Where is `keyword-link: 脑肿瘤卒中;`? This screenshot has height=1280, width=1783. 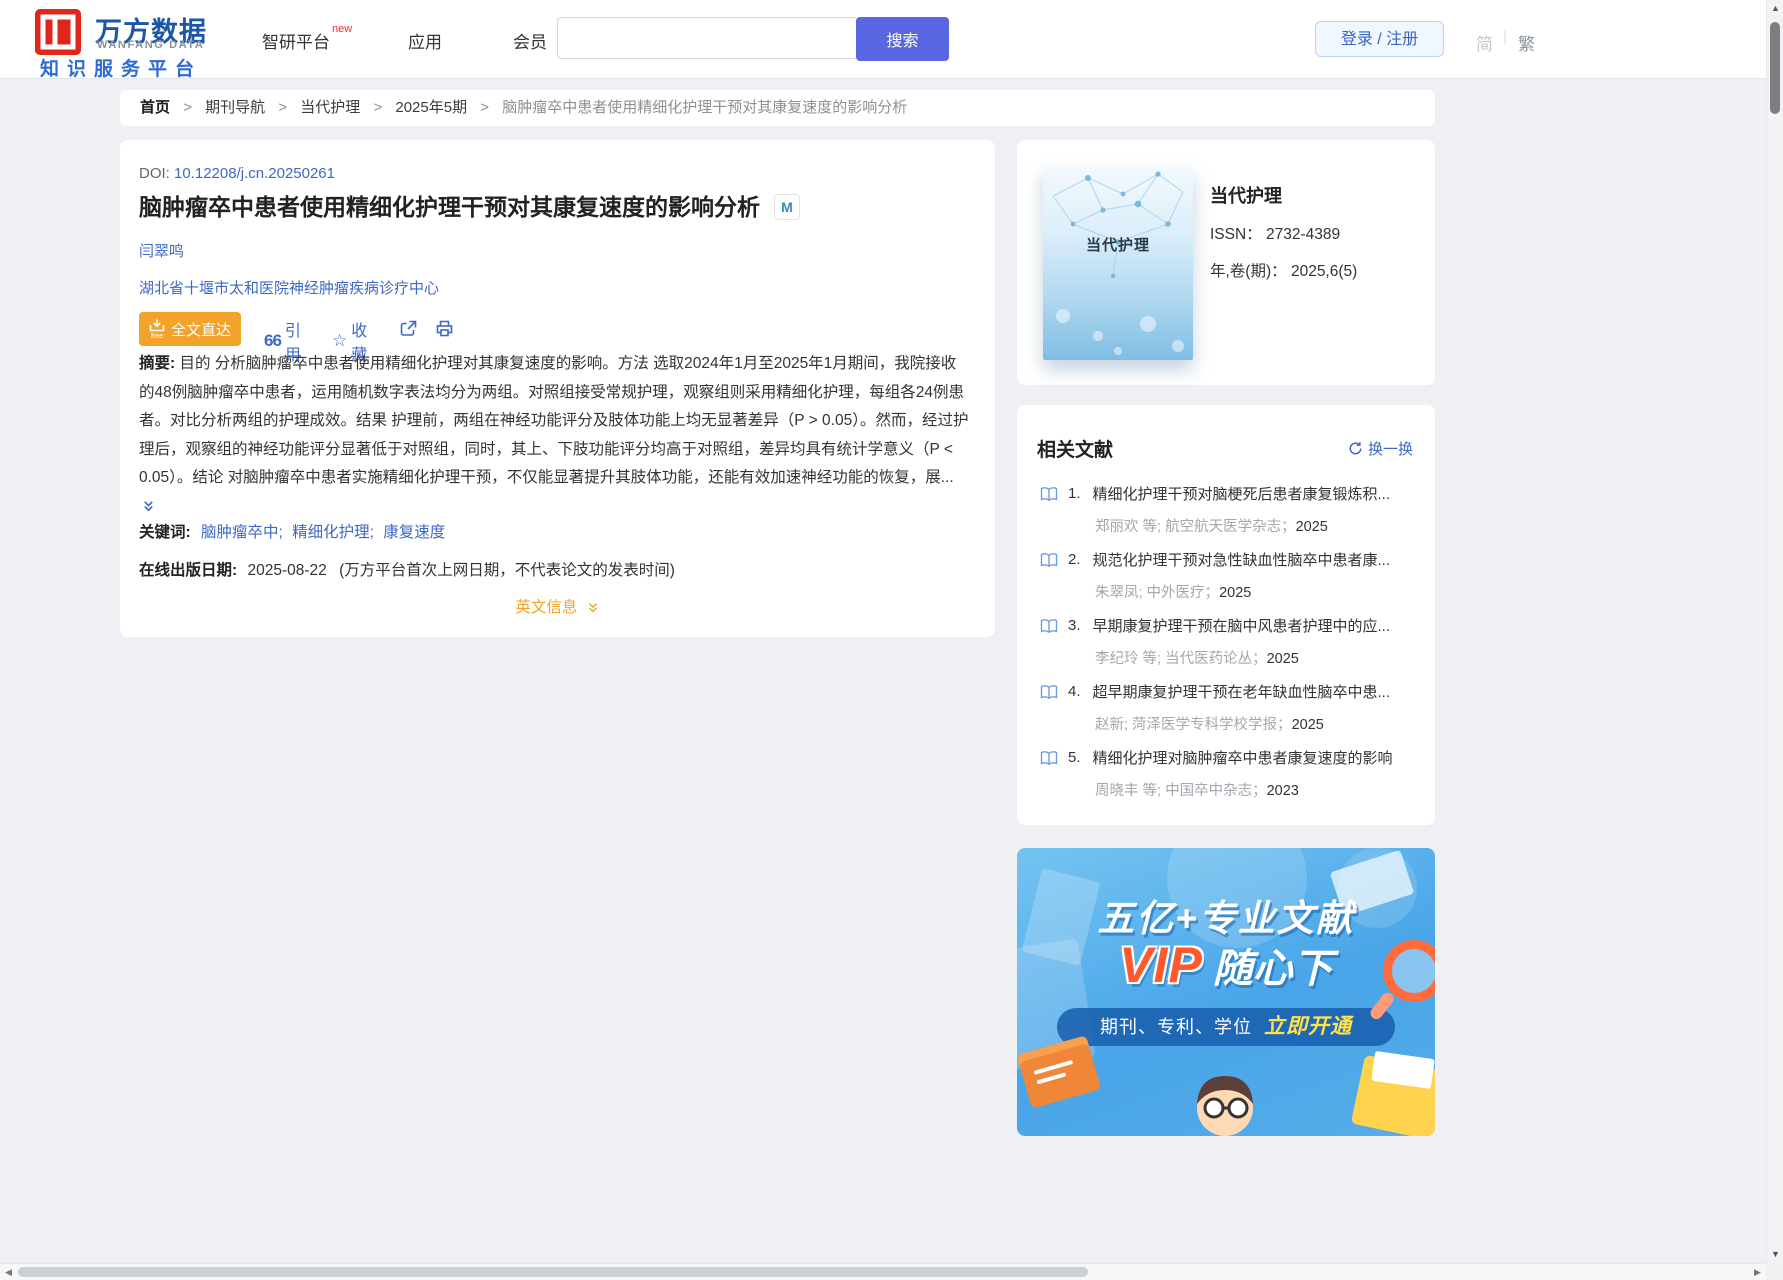
keyword-link: 脑肿瘤卒中; is located at coordinates (242, 532).